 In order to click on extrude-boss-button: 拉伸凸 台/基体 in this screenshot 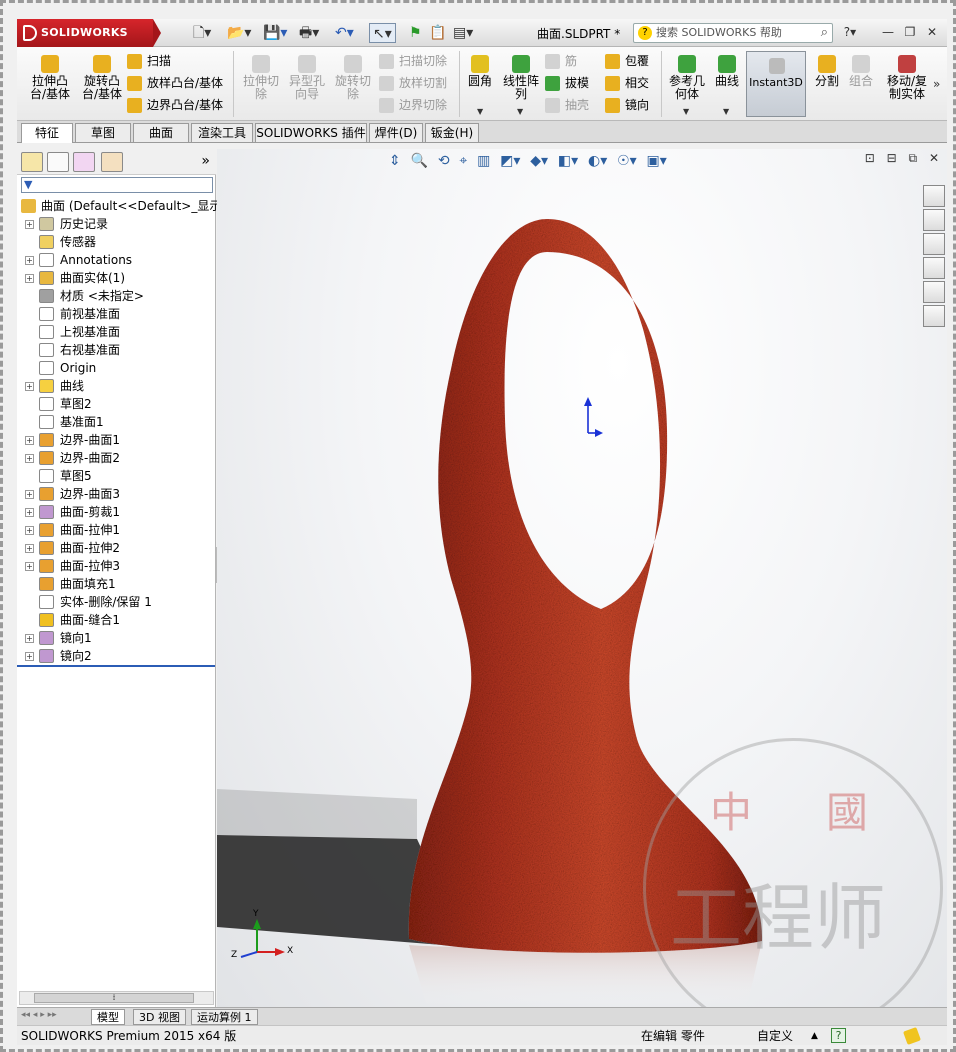, I will do `click(50, 78)`.